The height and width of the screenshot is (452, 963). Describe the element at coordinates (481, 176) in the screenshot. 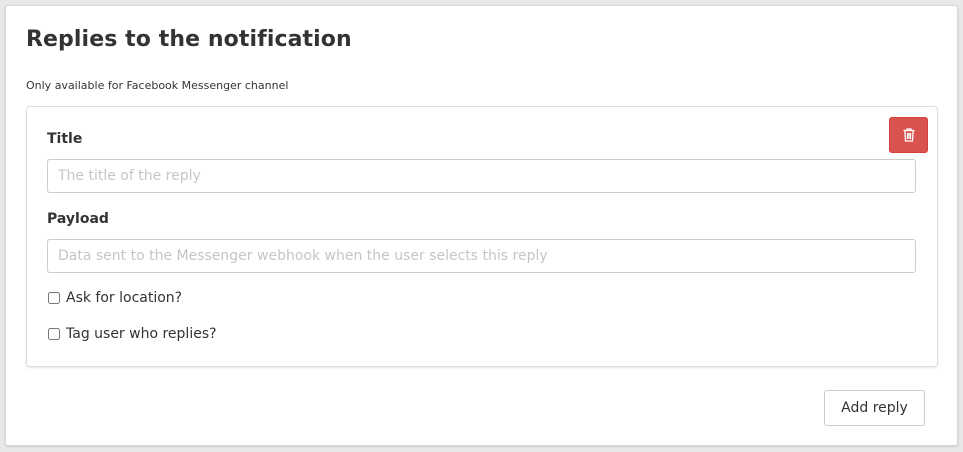

I see `reply-title-input` at that location.